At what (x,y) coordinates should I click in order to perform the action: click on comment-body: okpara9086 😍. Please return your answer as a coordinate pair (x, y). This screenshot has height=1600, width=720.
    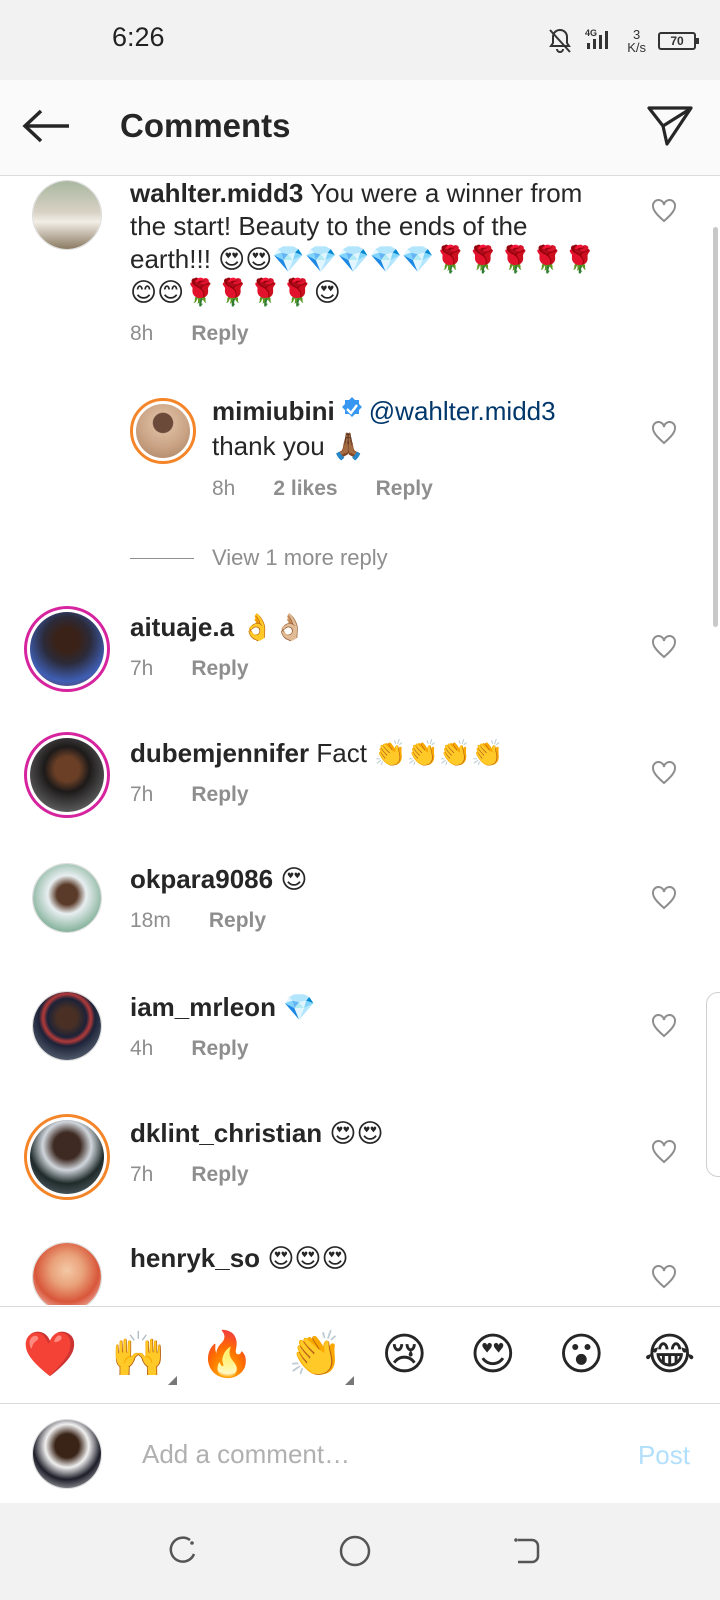
    Looking at the image, I should click on (218, 879).